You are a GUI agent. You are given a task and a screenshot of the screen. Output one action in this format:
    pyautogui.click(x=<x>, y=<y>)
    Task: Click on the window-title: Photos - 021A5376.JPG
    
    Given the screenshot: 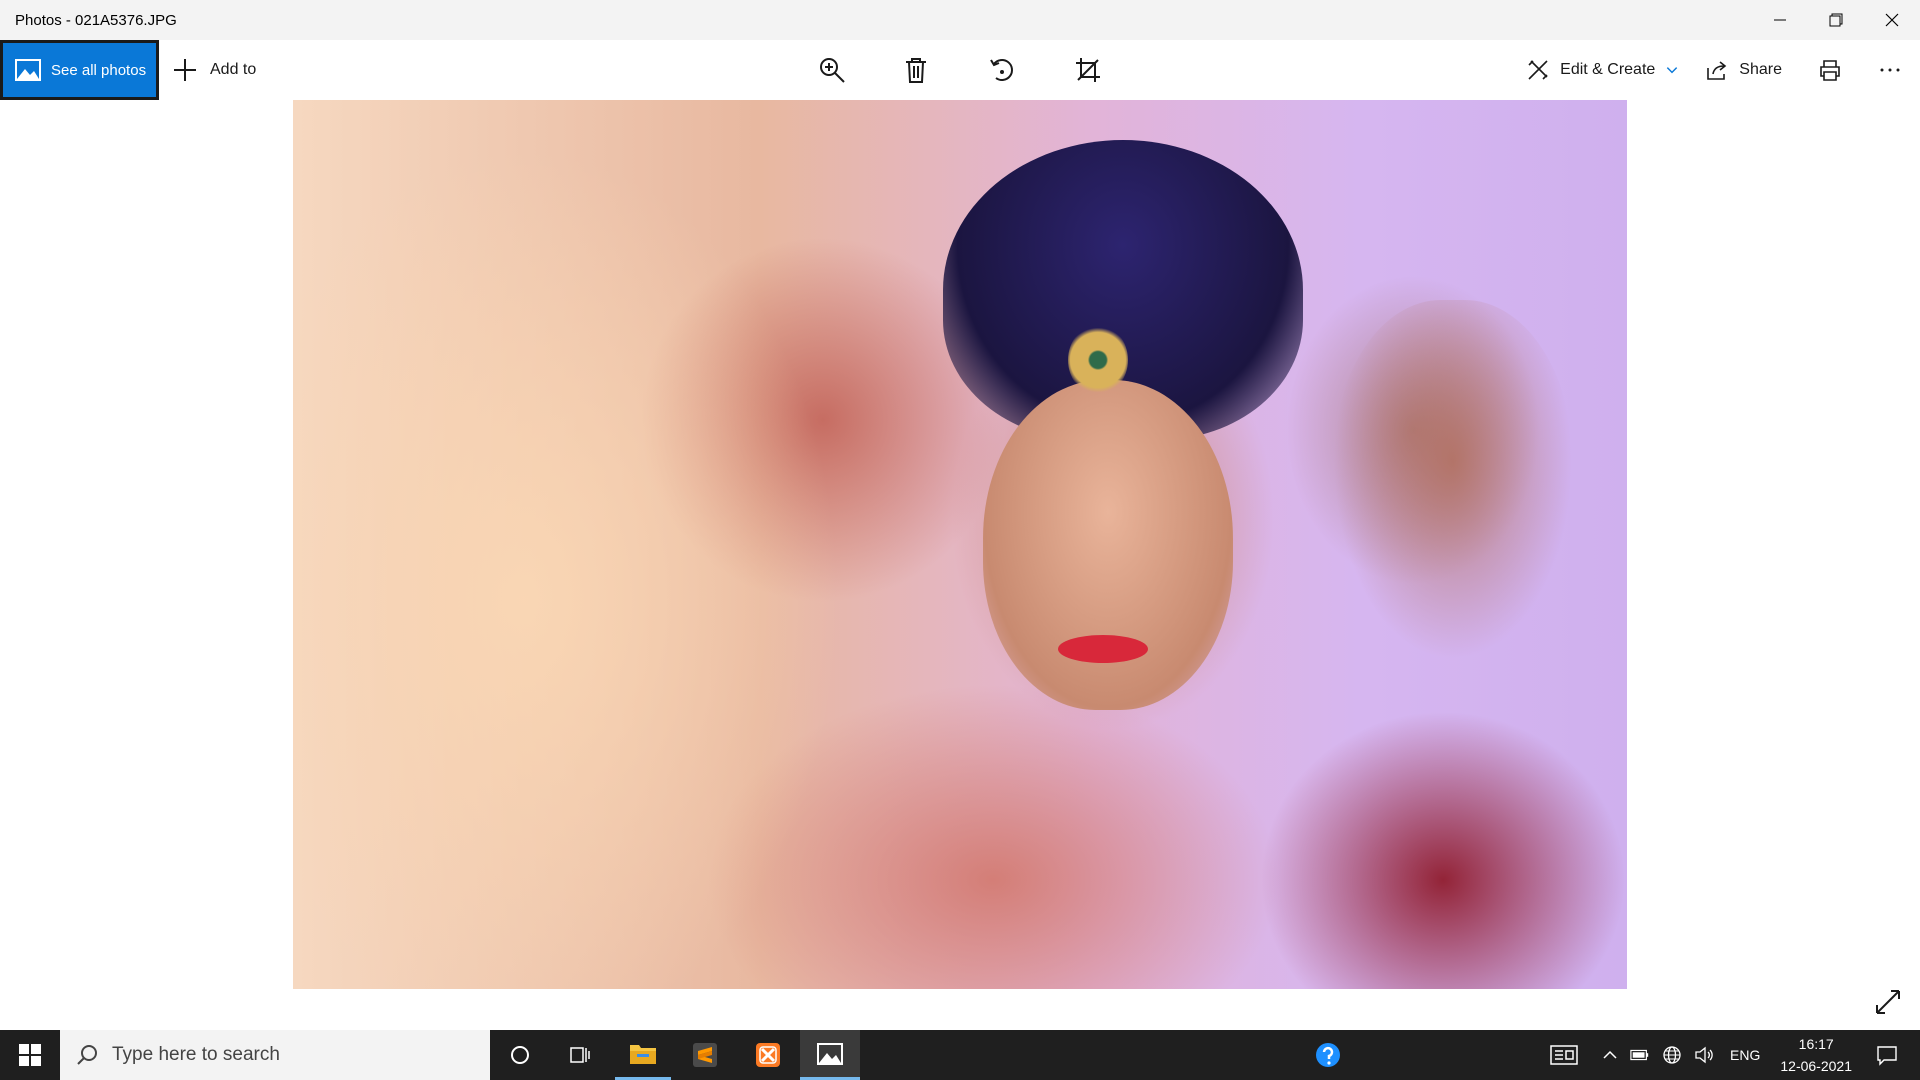 What is the action you would take?
    pyautogui.click(x=96, y=20)
    